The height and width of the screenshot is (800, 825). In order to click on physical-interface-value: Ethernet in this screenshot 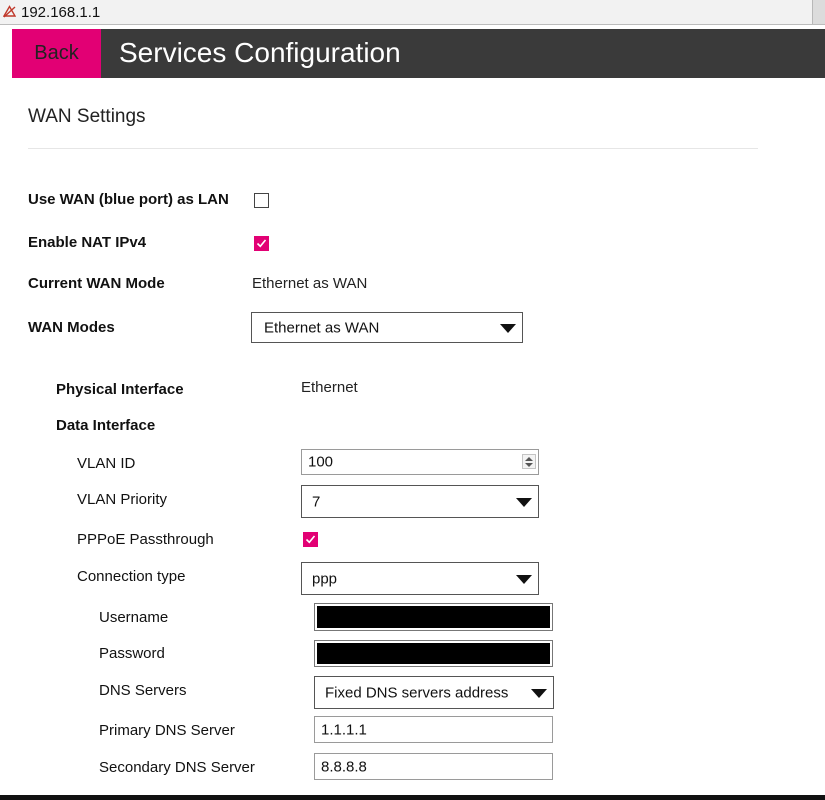, I will do `click(329, 387)`.